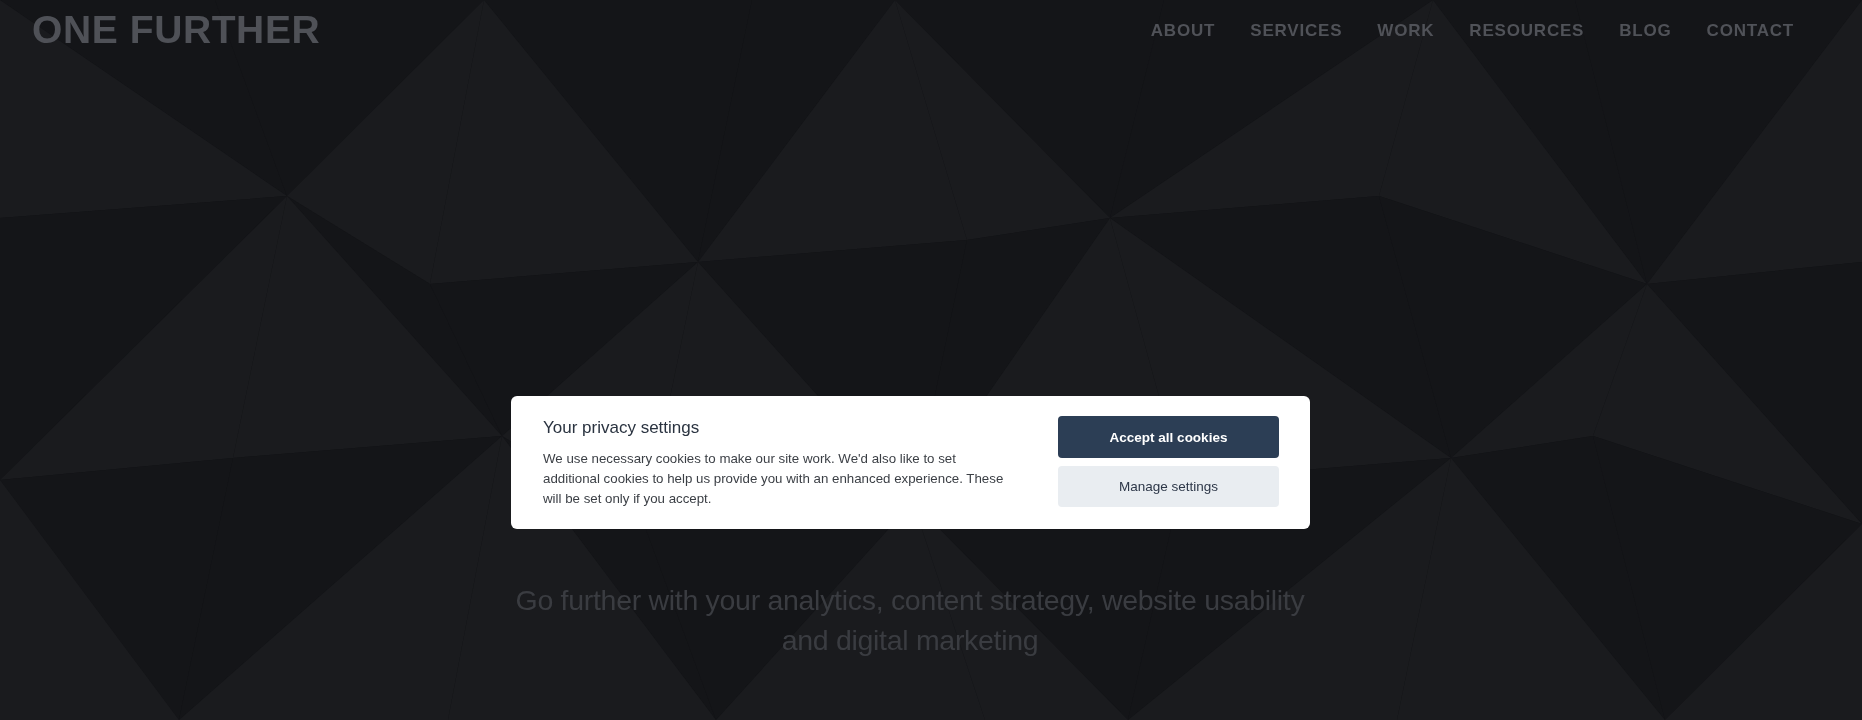 The image size is (1862, 720). What do you see at coordinates (1183, 30) in the screenshot?
I see `nav-link: ABOUT` at bounding box center [1183, 30].